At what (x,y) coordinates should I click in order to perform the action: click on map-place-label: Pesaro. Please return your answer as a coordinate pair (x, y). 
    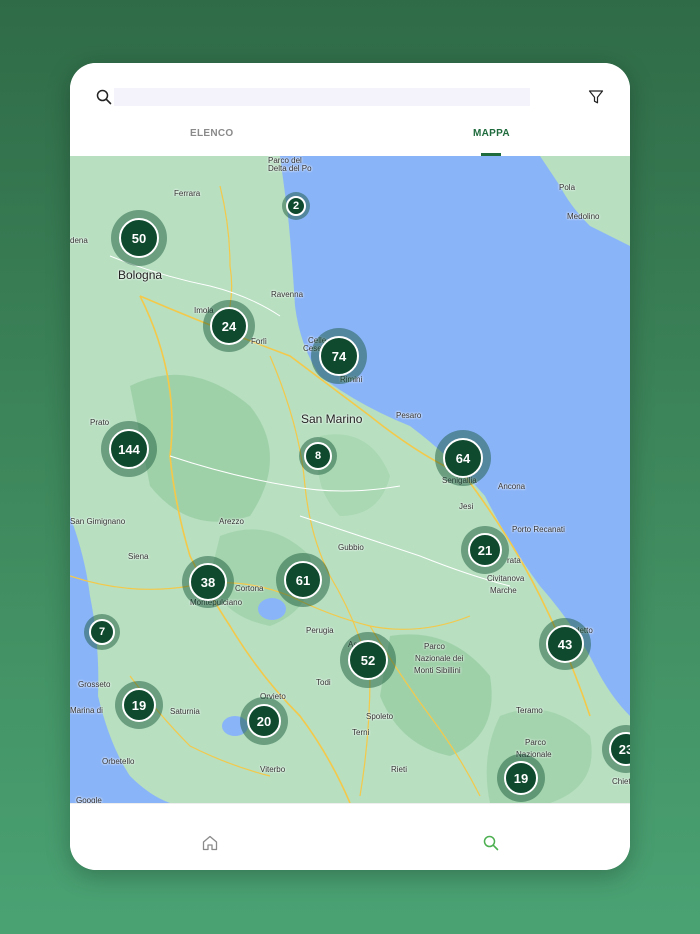
    Looking at the image, I should click on (409, 415).